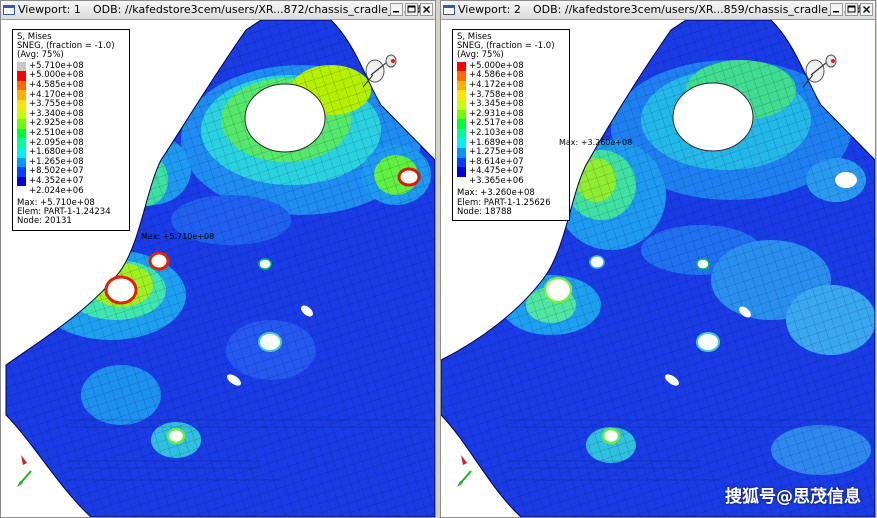 This screenshot has height=518, width=877. Describe the element at coordinates (496, 104) in the screenshot. I see `legend-level-value: +3.345e+08` at that location.